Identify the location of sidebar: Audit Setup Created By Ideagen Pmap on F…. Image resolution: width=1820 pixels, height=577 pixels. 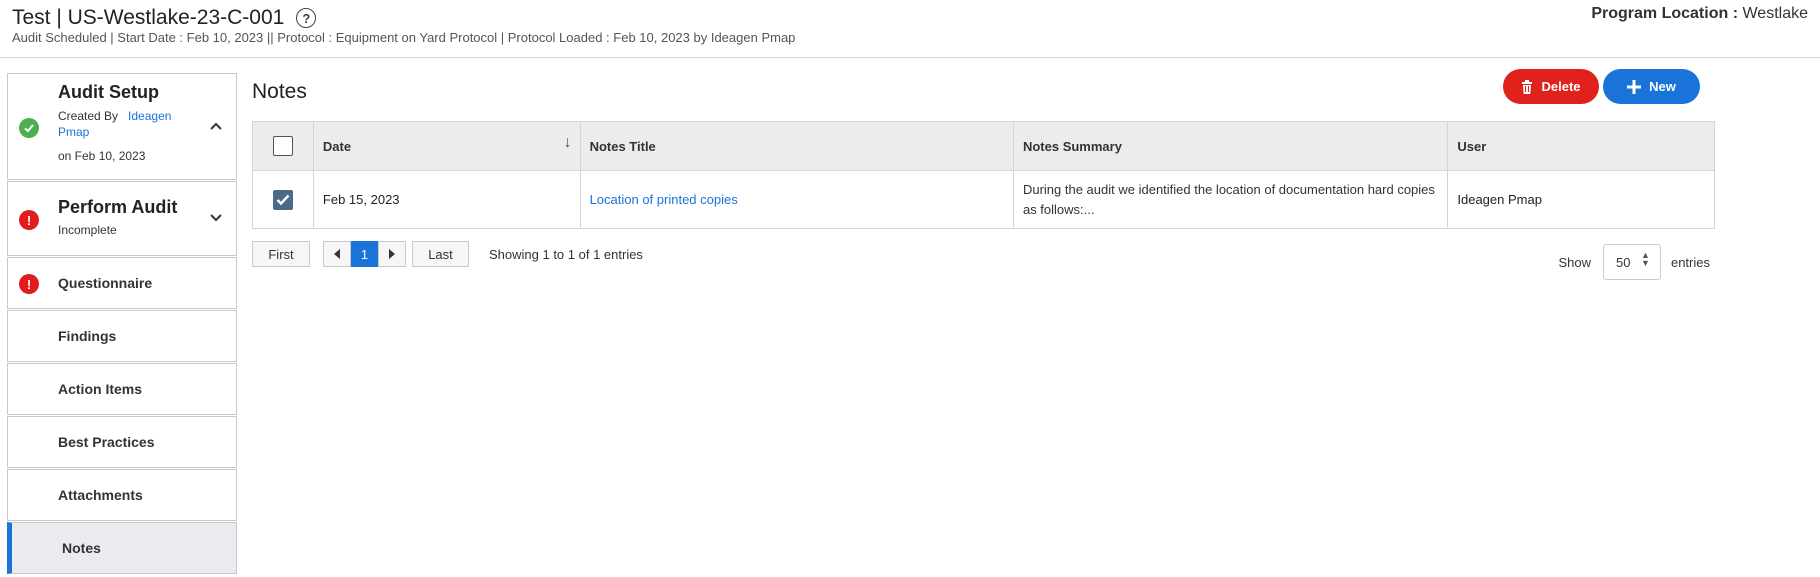
(122, 325).